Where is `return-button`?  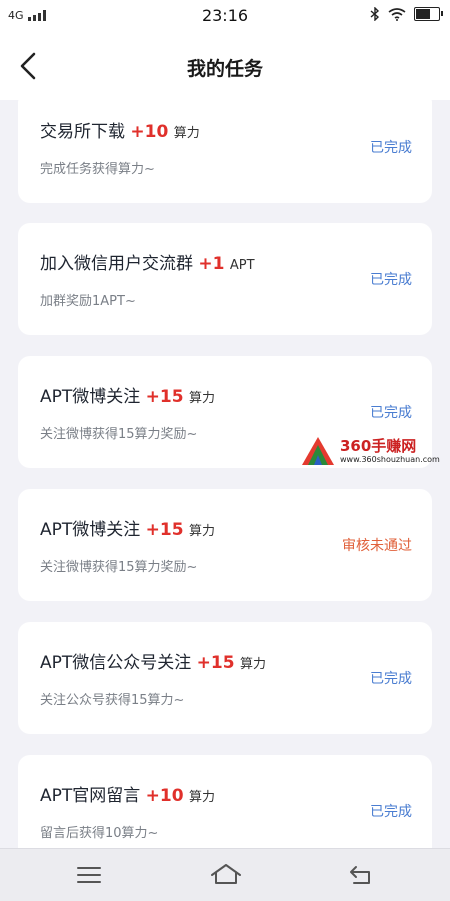 return-button is located at coordinates (361, 875).